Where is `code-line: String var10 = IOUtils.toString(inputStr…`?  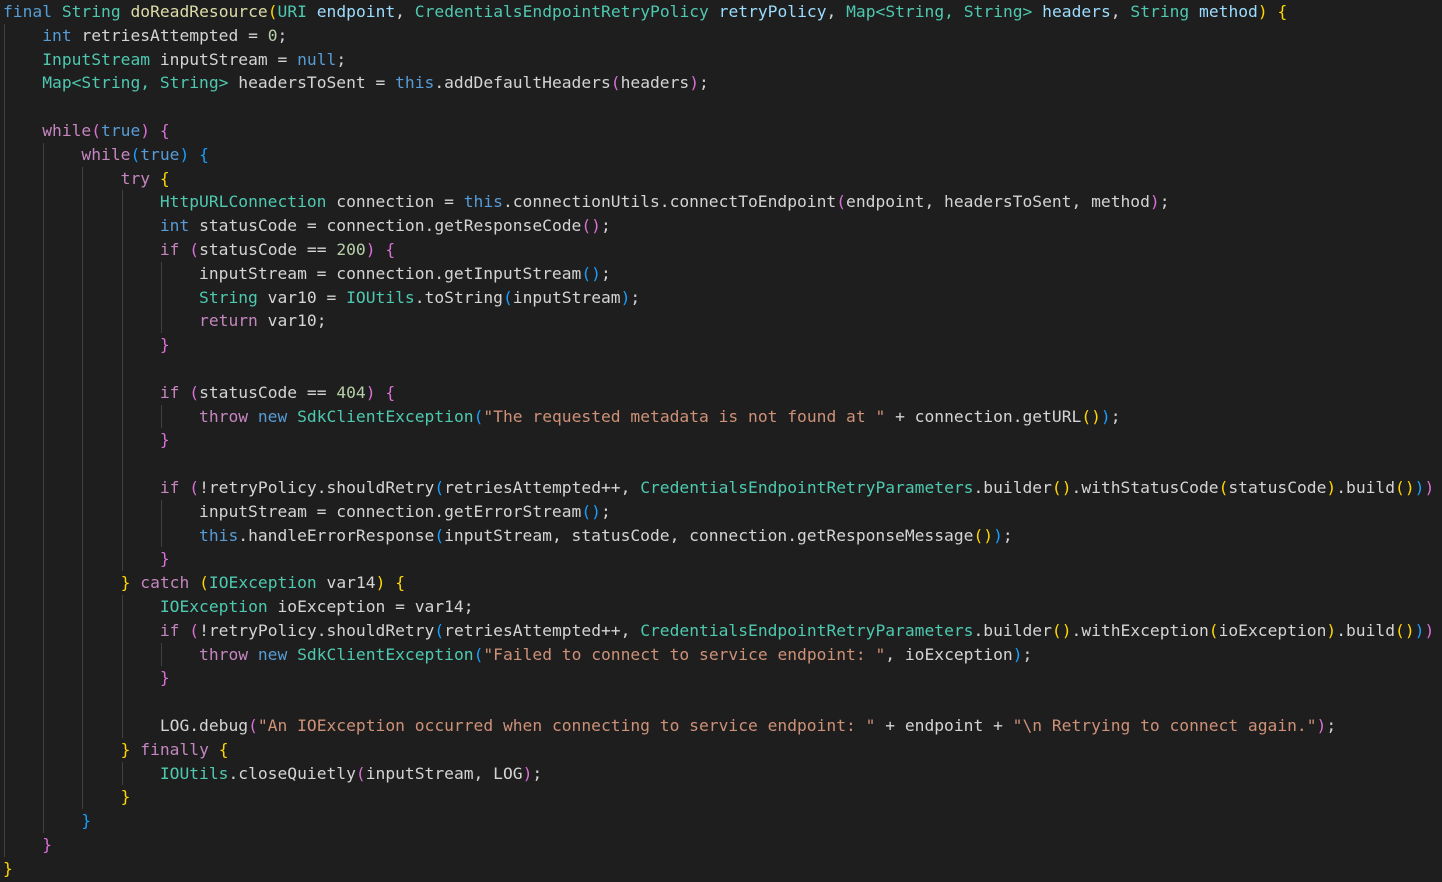 code-line: String var10 = IOUtils.toString(inputStr… is located at coordinates (321, 298).